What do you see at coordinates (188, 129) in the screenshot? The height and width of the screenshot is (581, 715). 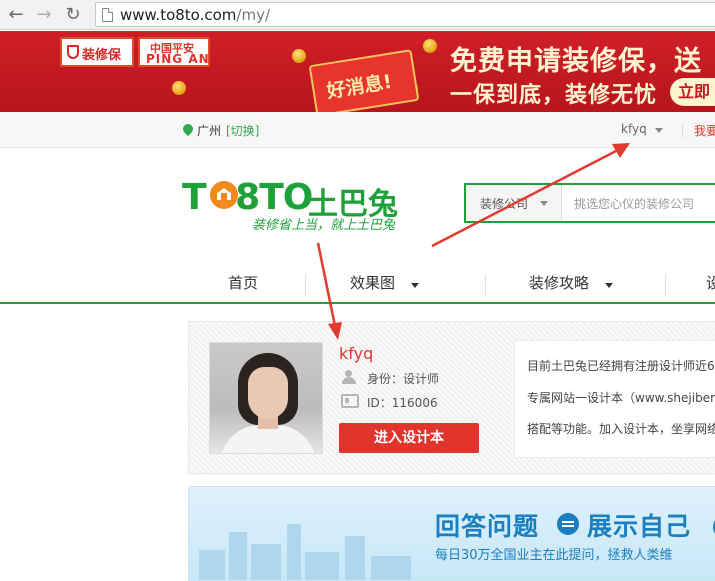 I see `location-pin-icon` at bounding box center [188, 129].